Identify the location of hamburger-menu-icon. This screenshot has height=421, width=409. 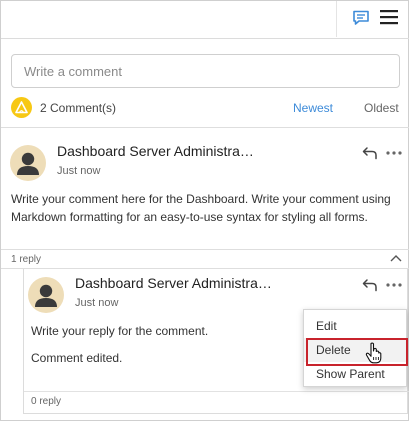
(389, 17).